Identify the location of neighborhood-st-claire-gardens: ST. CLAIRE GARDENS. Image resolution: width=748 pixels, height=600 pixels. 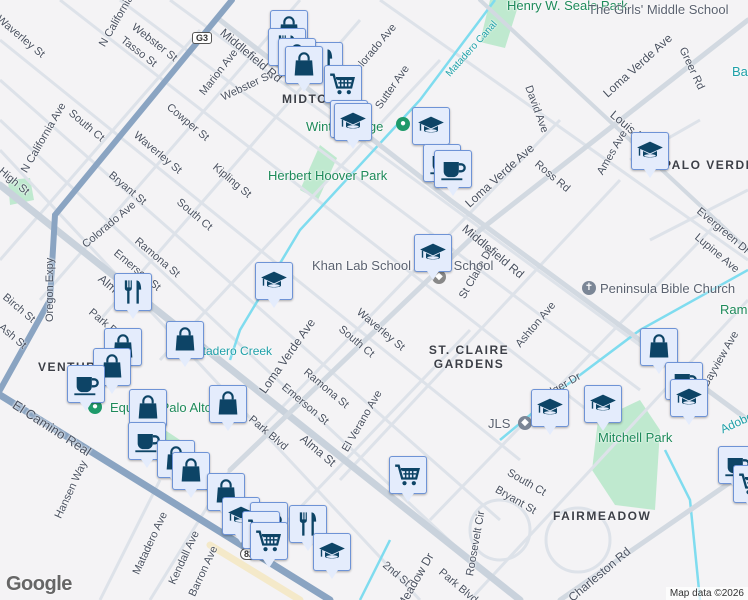
(469, 357).